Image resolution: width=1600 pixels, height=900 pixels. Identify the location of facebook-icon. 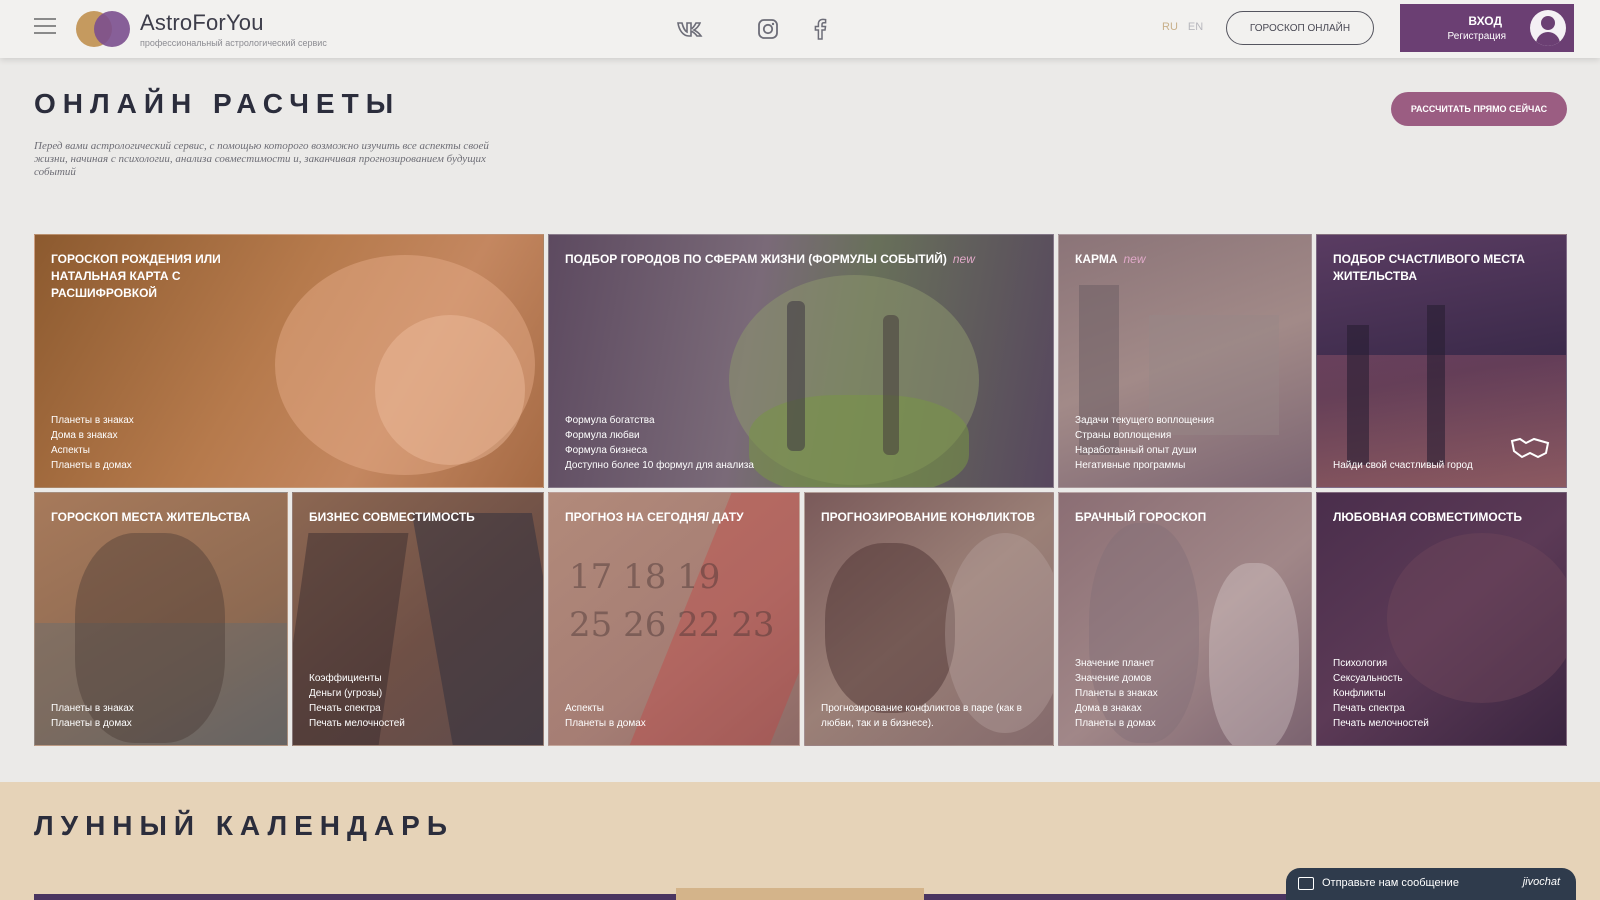
(820, 29).